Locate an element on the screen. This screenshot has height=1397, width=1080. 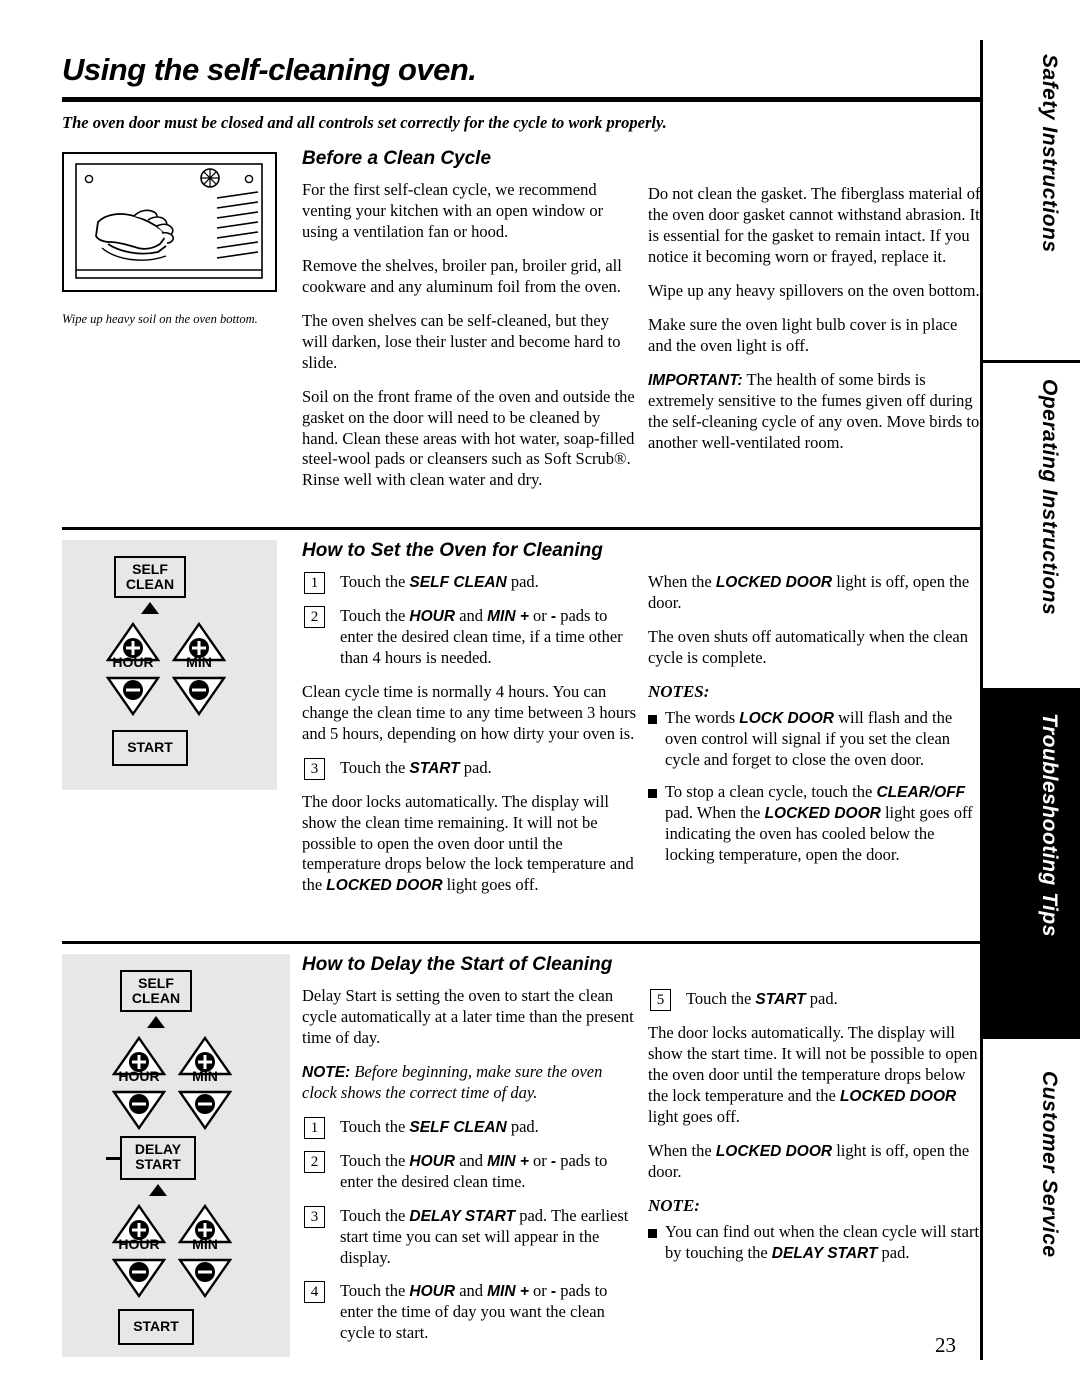
note-heading: NOTE: is located at coordinates (674, 1205).